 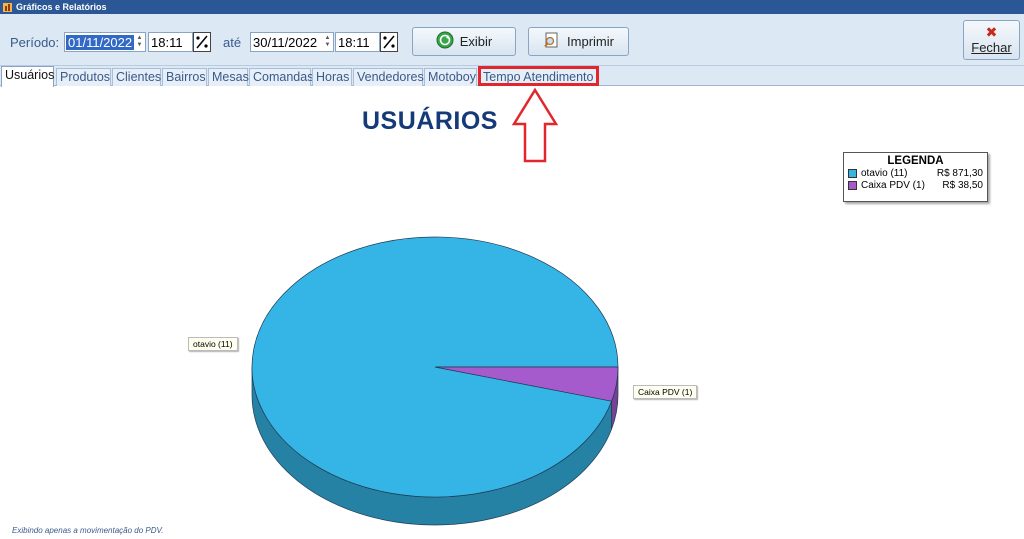 What do you see at coordinates (915, 161) in the screenshot?
I see `legend-title: LEGENDA` at bounding box center [915, 161].